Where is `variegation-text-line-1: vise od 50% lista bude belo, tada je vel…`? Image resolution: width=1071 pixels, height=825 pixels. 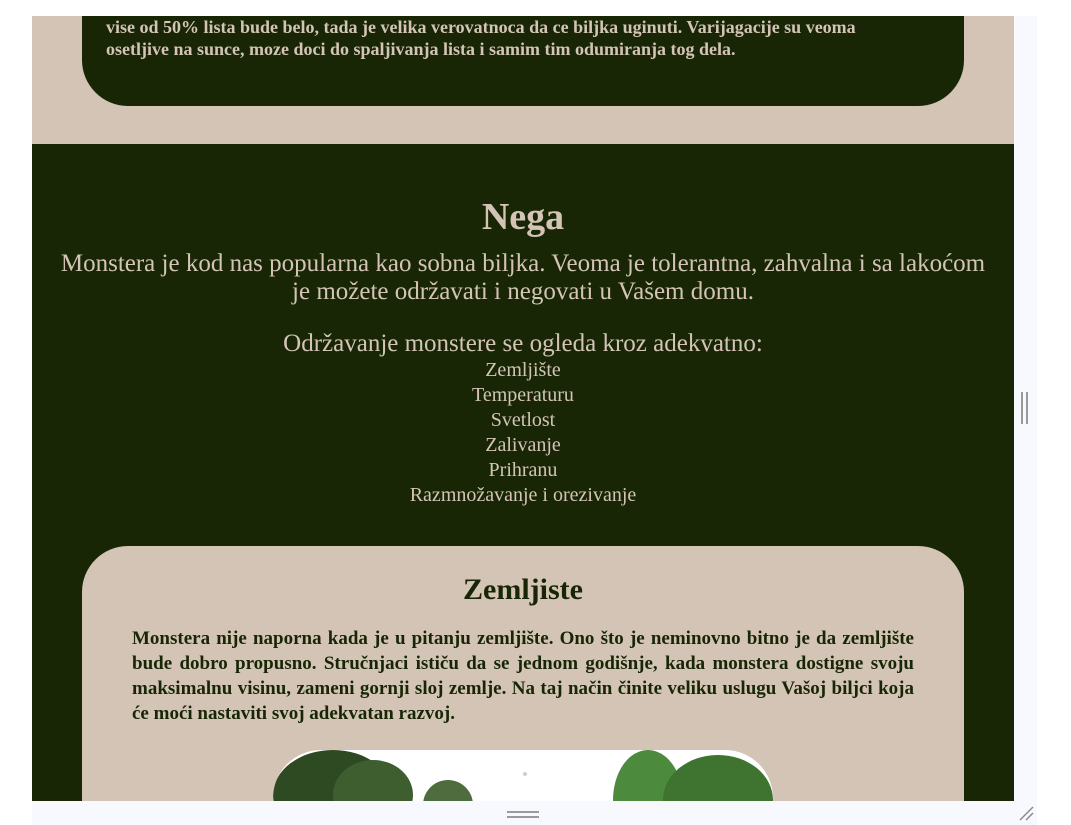
variegation-text-line-1: vise od 50% lista bude belo, tada je vel… is located at coordinates (481, 27).